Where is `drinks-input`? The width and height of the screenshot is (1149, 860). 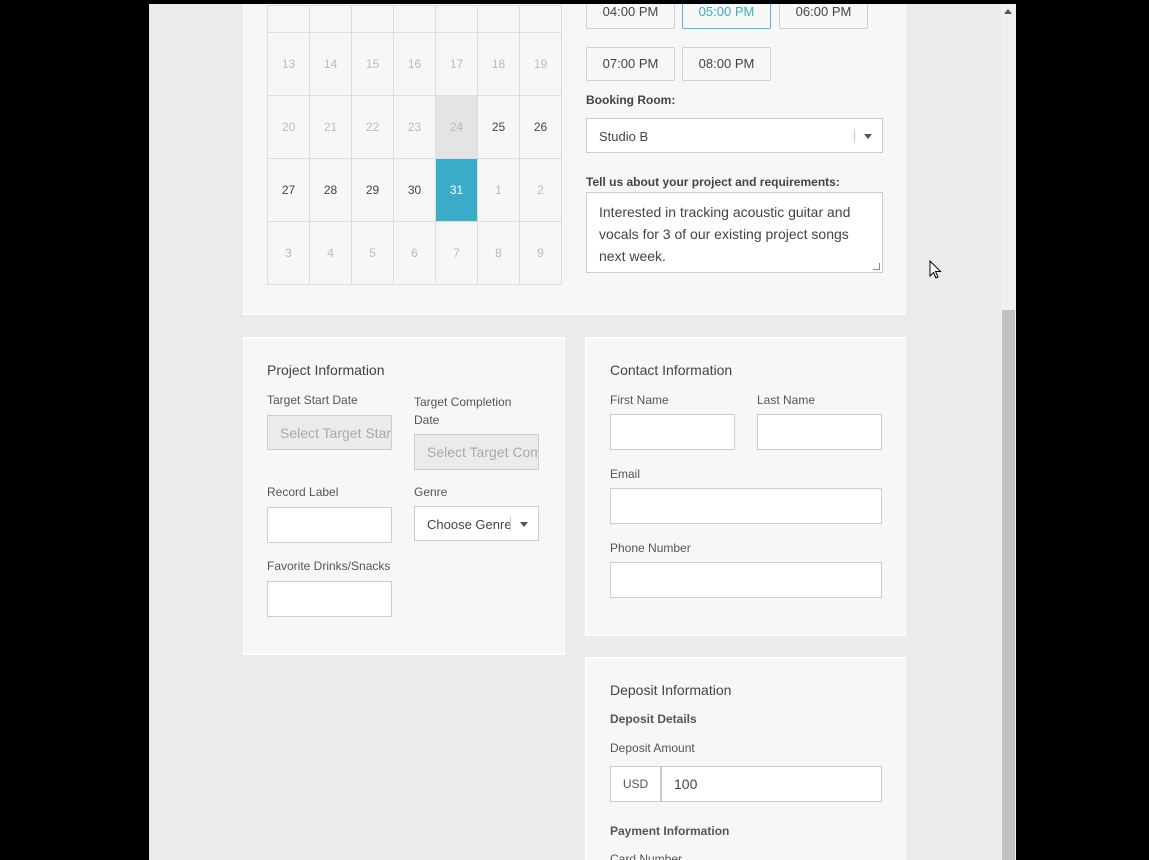 drinks-input is located at coordinates (329, 599).